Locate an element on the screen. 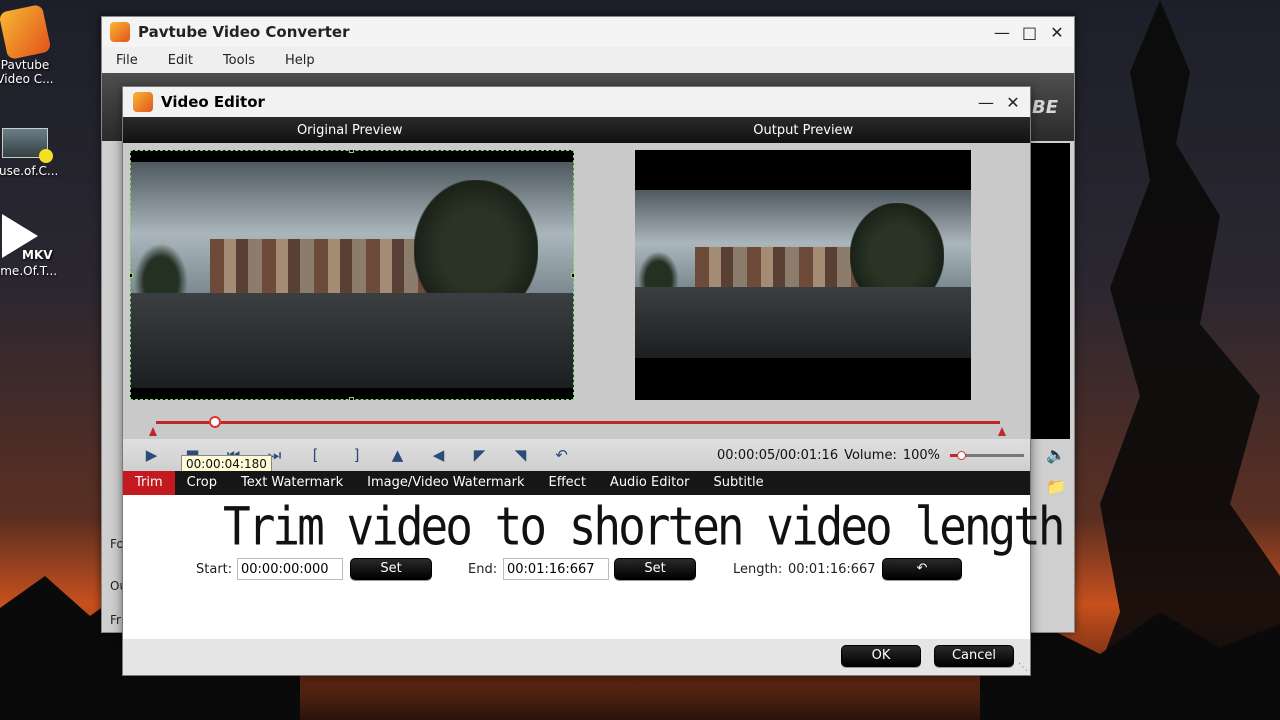 This screenshot has height=720, width=1280. menubar: File Edit Tools Help is located at coordinates (588, 60).